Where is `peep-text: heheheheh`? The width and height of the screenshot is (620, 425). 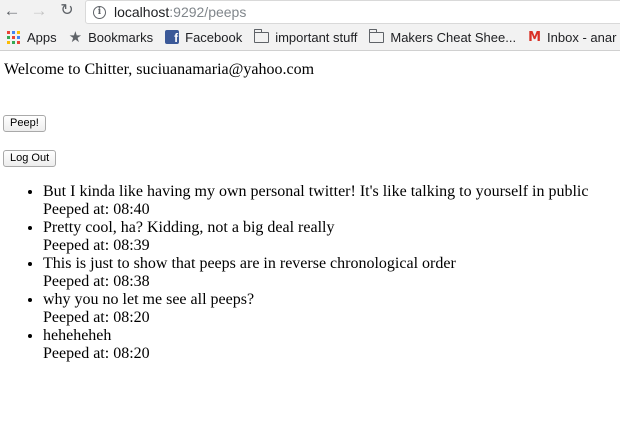
peep-text: heheheheh is located at coordinates (77, 335).